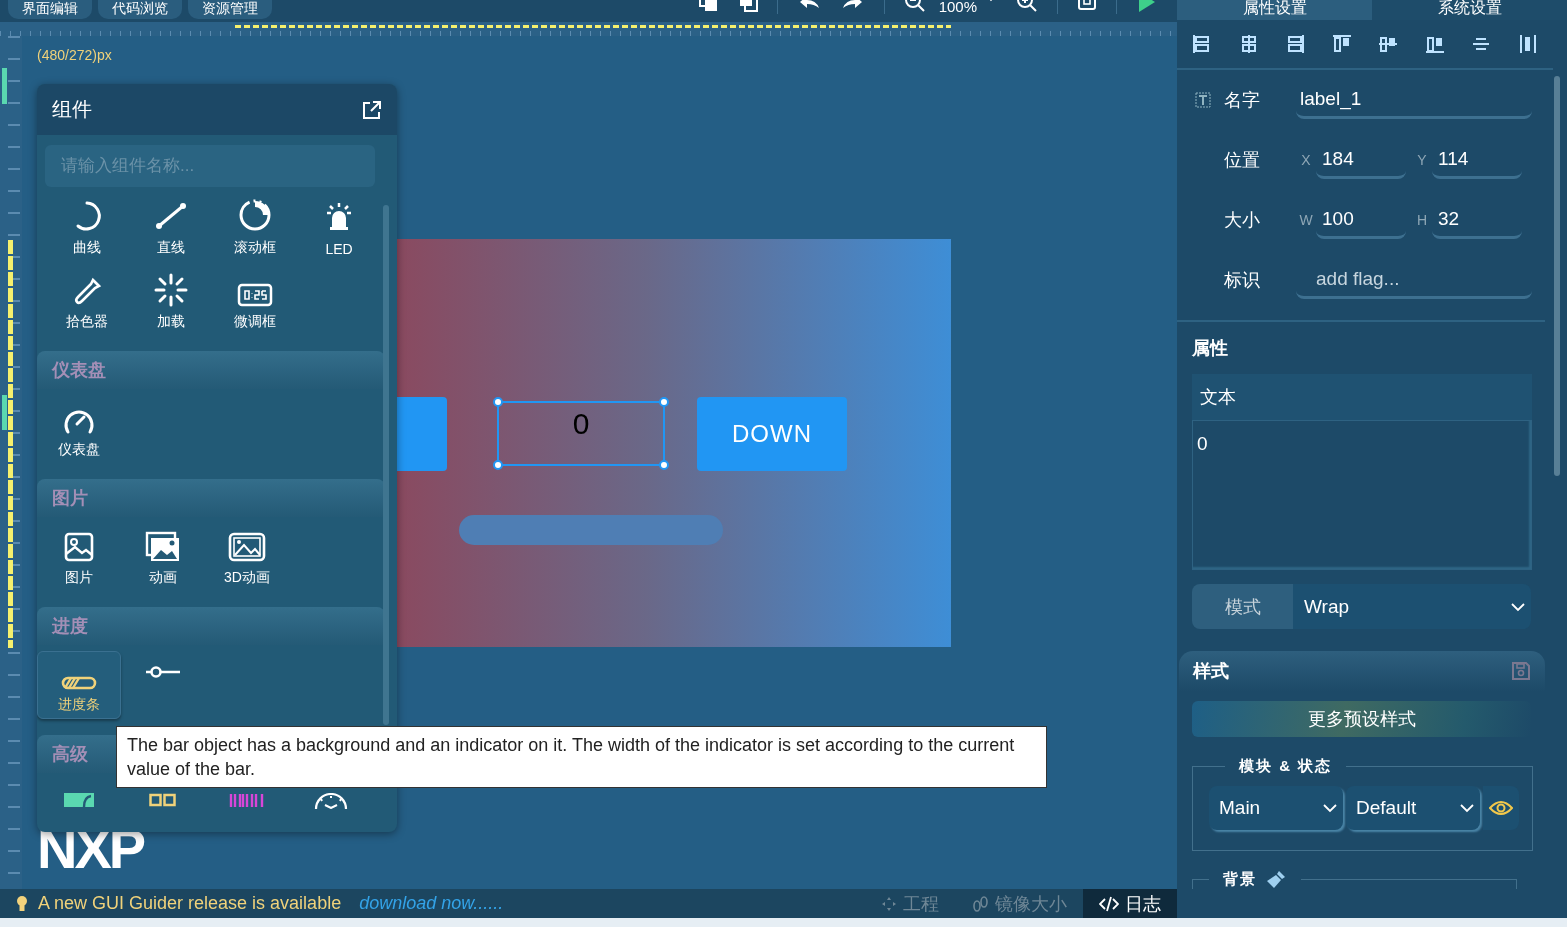 The height and width of the screenshot is (927, 1567). Describe the element at coordinates (1274, 10) in the screenshot. I see `panel-tab: 属性设置` at that location.